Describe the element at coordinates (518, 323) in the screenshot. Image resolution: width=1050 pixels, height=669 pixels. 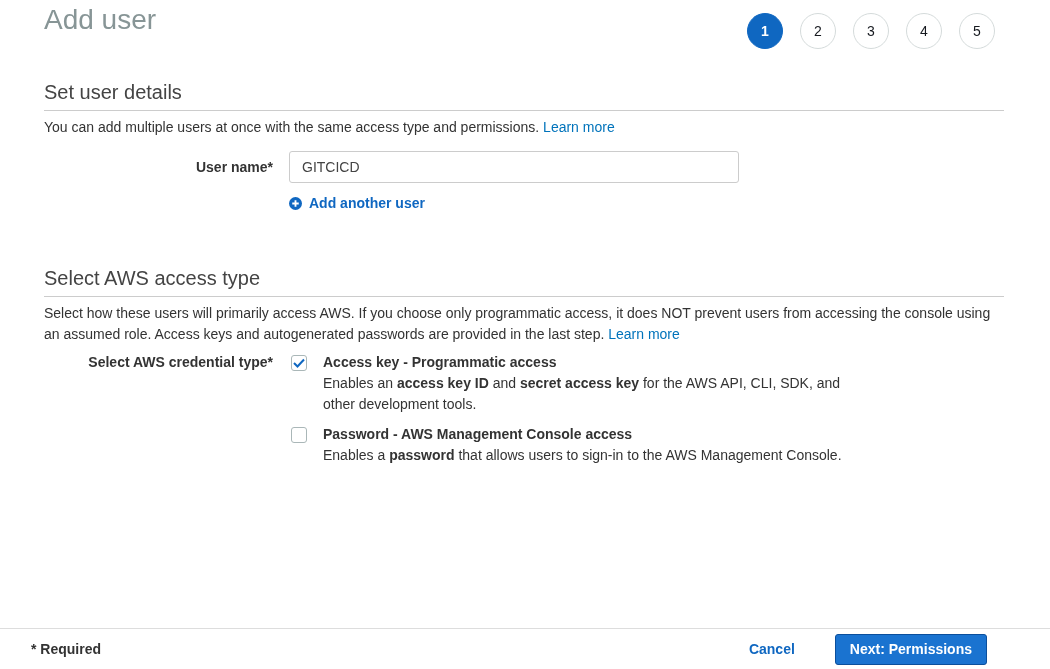
I see `section-description: Select how these users will primarily access AWS. If you choose only programmatic access, it does NOT prevent users from accessing the console using an assumed role. Access keys and autogenerated passwords are provided in the last step. Learn more` at that location.